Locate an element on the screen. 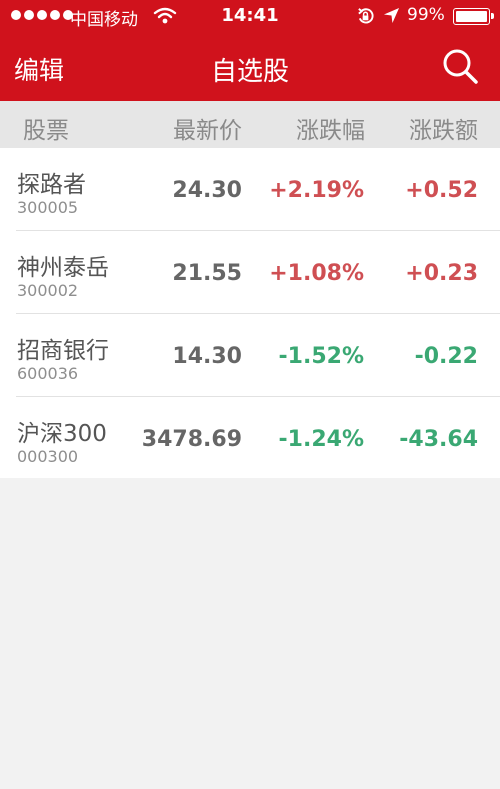 Image resolution: width=500 pixels, height=789 pixels. stock-price: 21.55 is located at coordinates (207, 273).